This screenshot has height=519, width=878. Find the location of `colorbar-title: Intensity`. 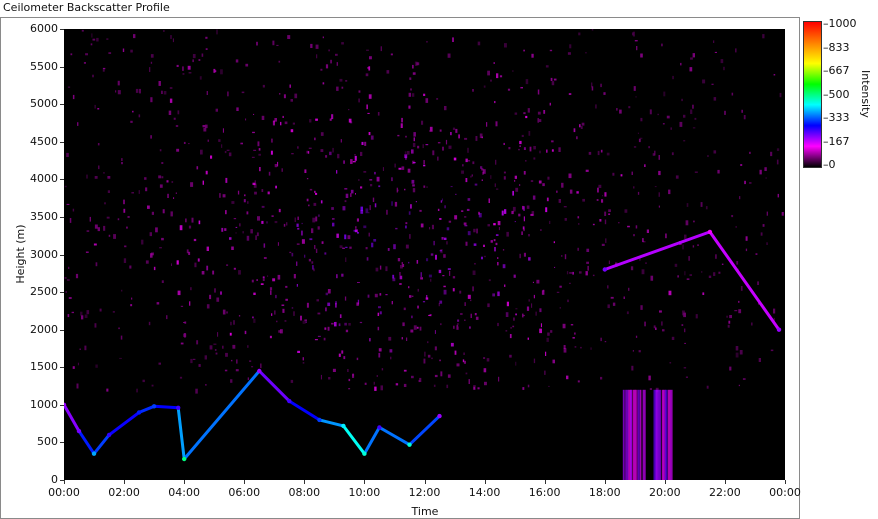

colorbar-title: Intensity is located at coordinates (865, 94).